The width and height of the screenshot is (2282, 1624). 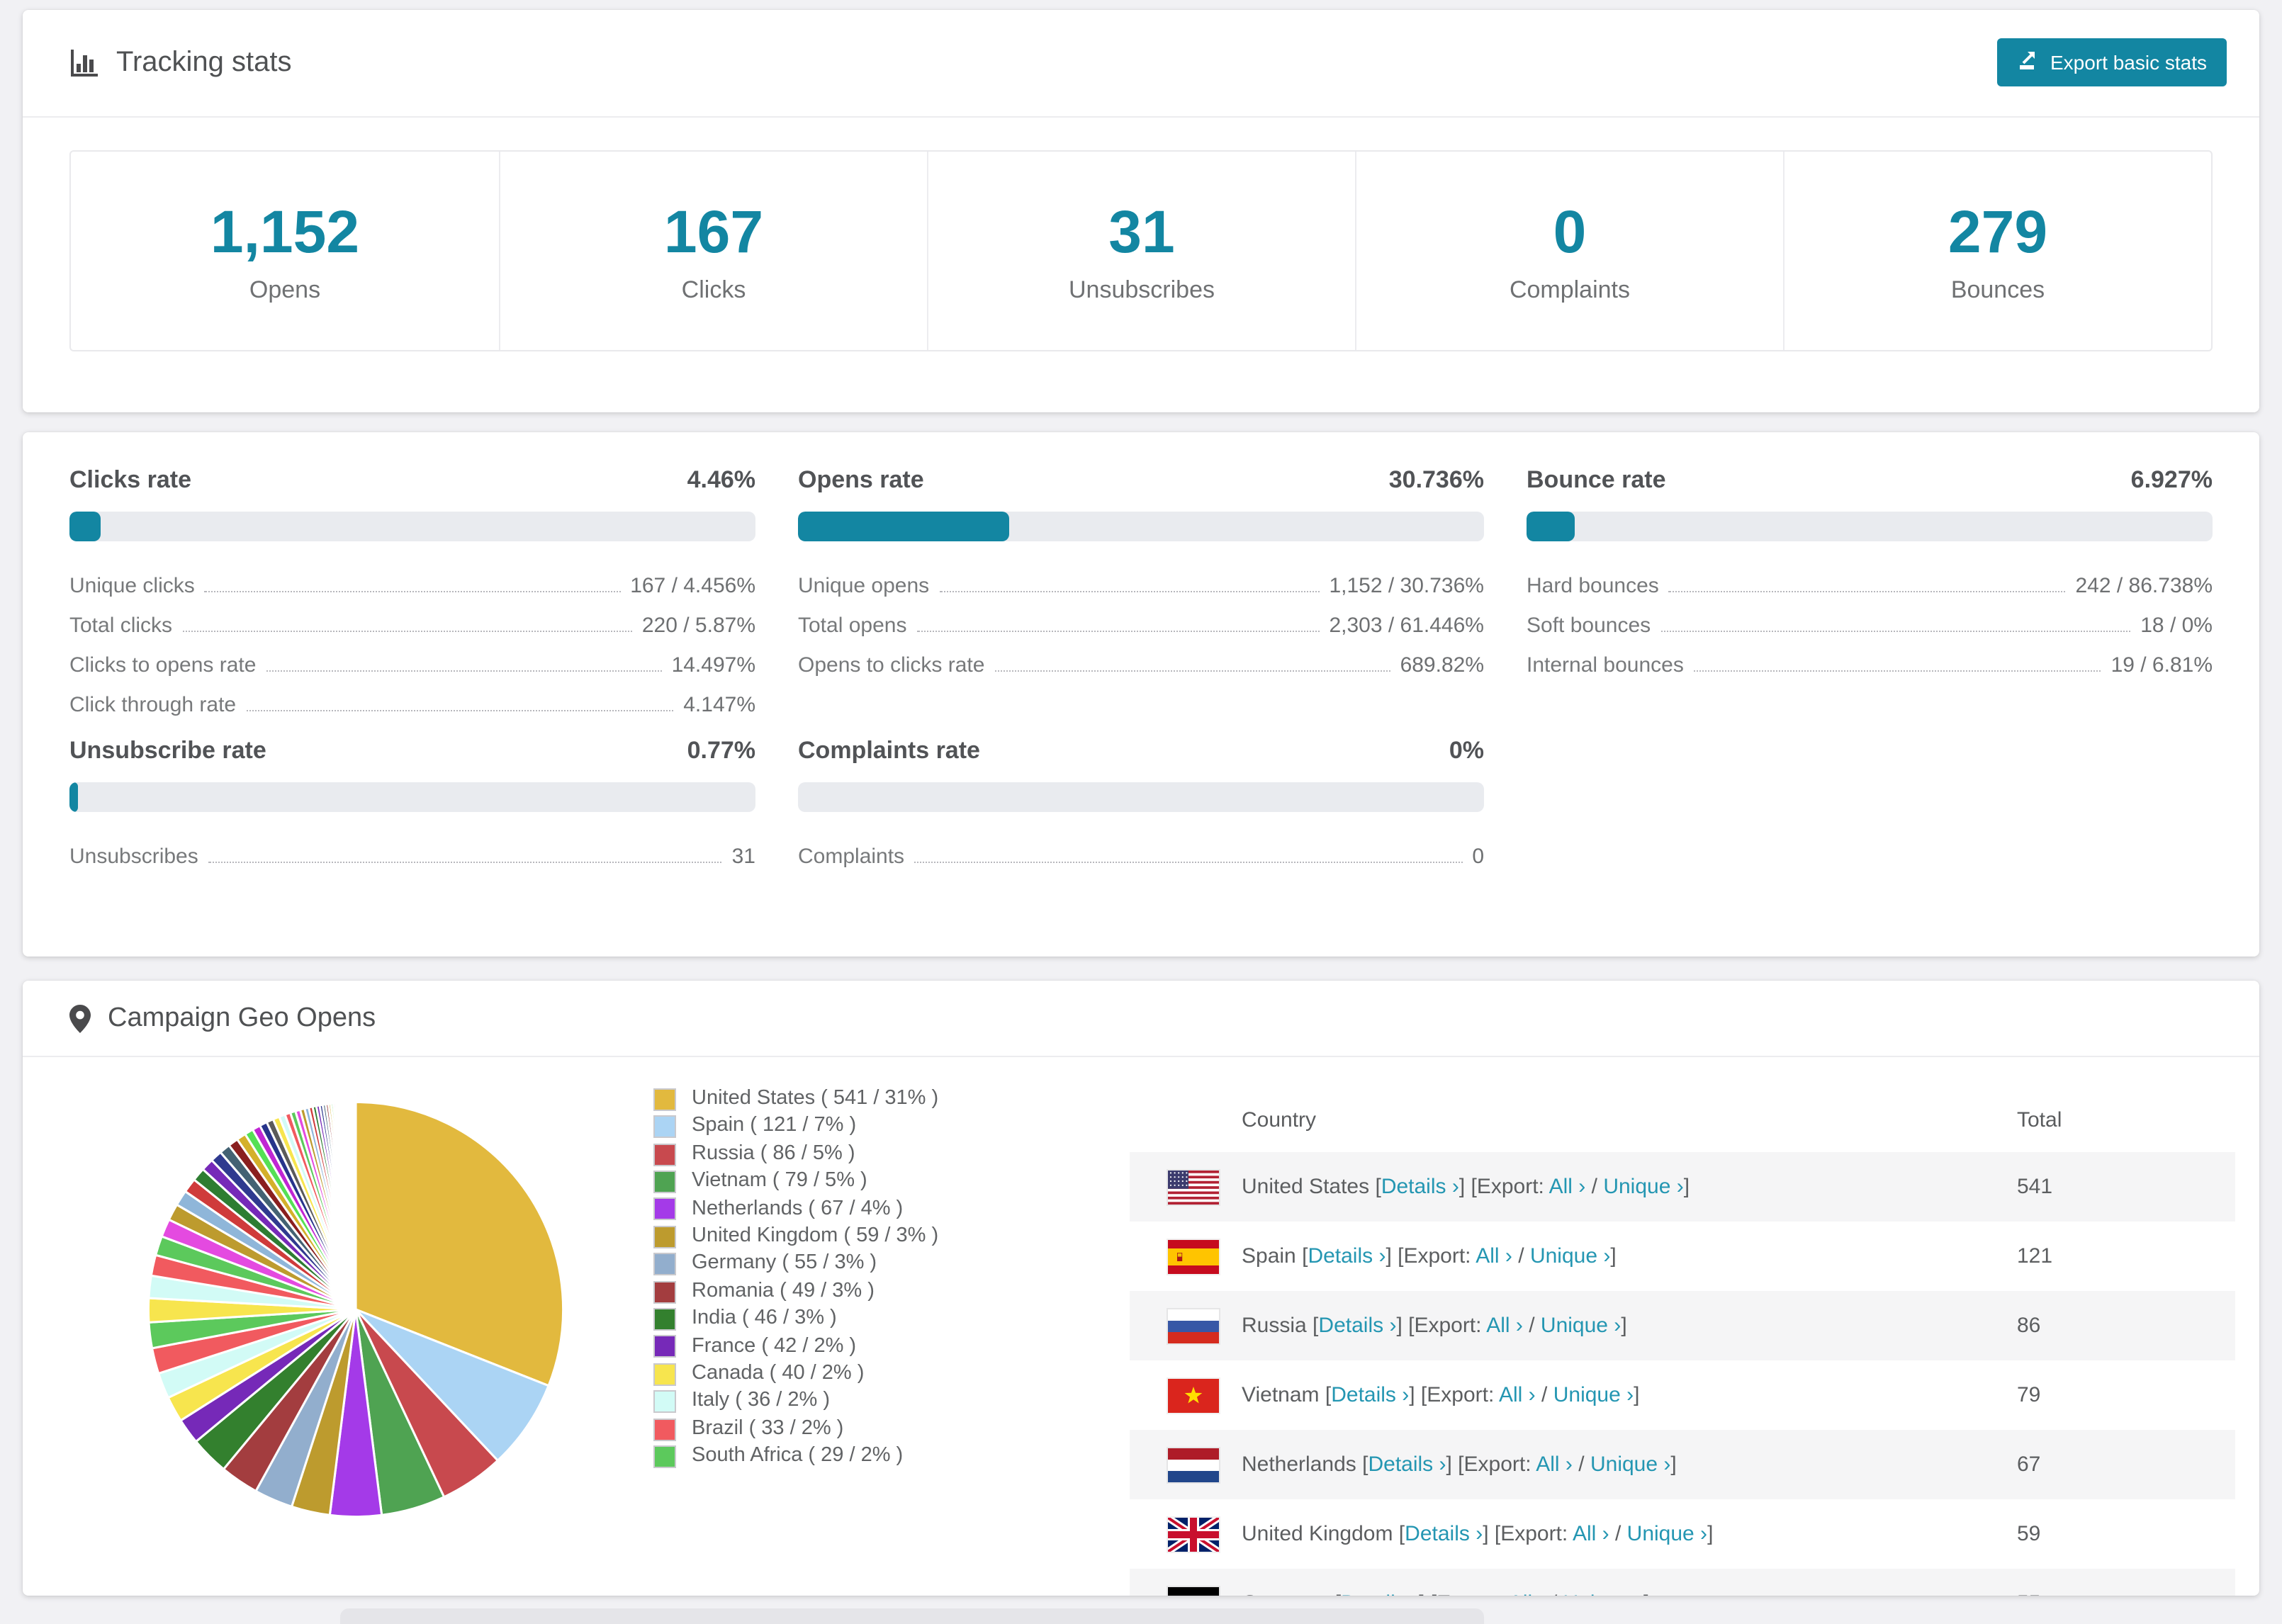 I want to click on legend-item: Netherlands ( 67 / 4% ), so click(x=796, y=1209).